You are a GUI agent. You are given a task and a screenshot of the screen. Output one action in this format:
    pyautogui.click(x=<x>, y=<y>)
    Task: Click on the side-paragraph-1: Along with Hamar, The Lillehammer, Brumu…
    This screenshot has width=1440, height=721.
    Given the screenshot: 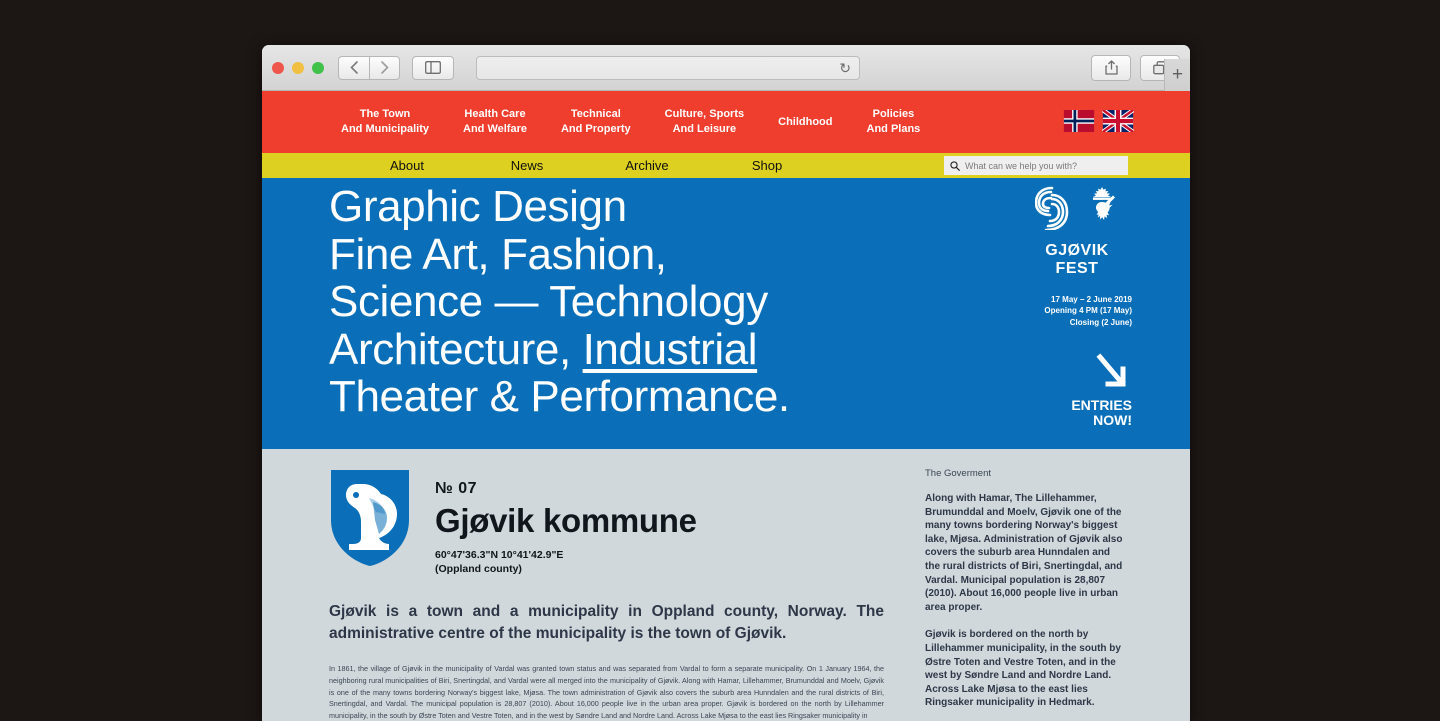 What is the action you would take?
    pyautogui.click(x=1024, y=553)
    